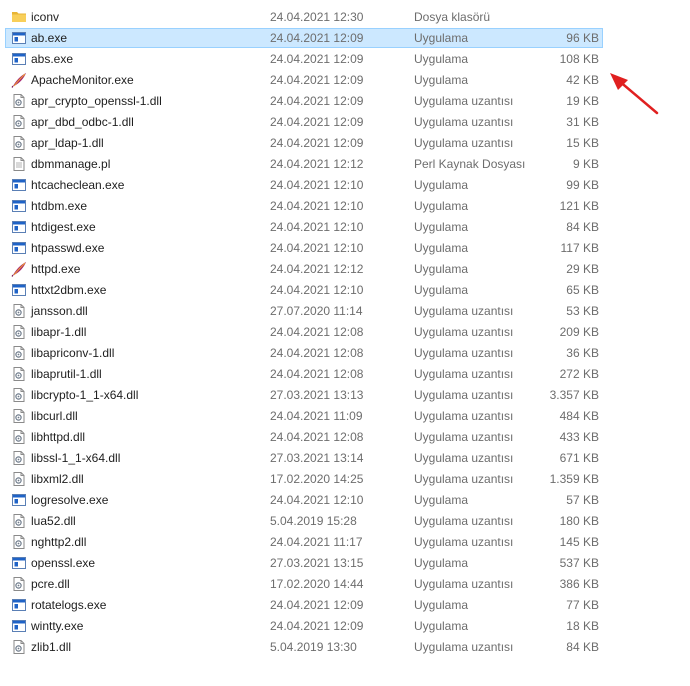 The height and width of the screenshot is (686, 690). What do you see at coordinates (316, 311) in the screenshot?
I see `file-date-modified: 27.07.2020 11:14` at bounding box center [316, 311].